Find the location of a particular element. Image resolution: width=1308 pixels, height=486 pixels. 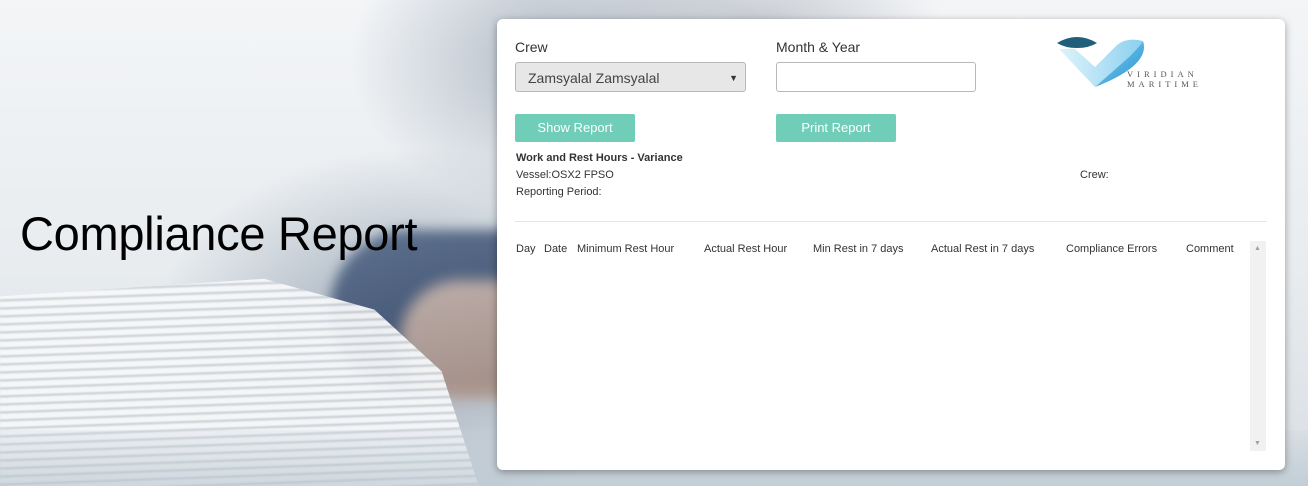

month-year-label: Month & Year is located at coordinates (818, 47).